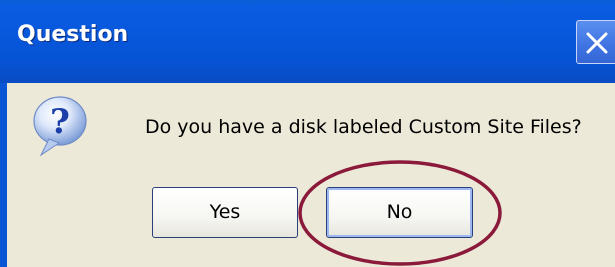  What do you see at coordinates (399, 212) in the screenshot?
I see `no-button: No` at bounding box center [399, 212].